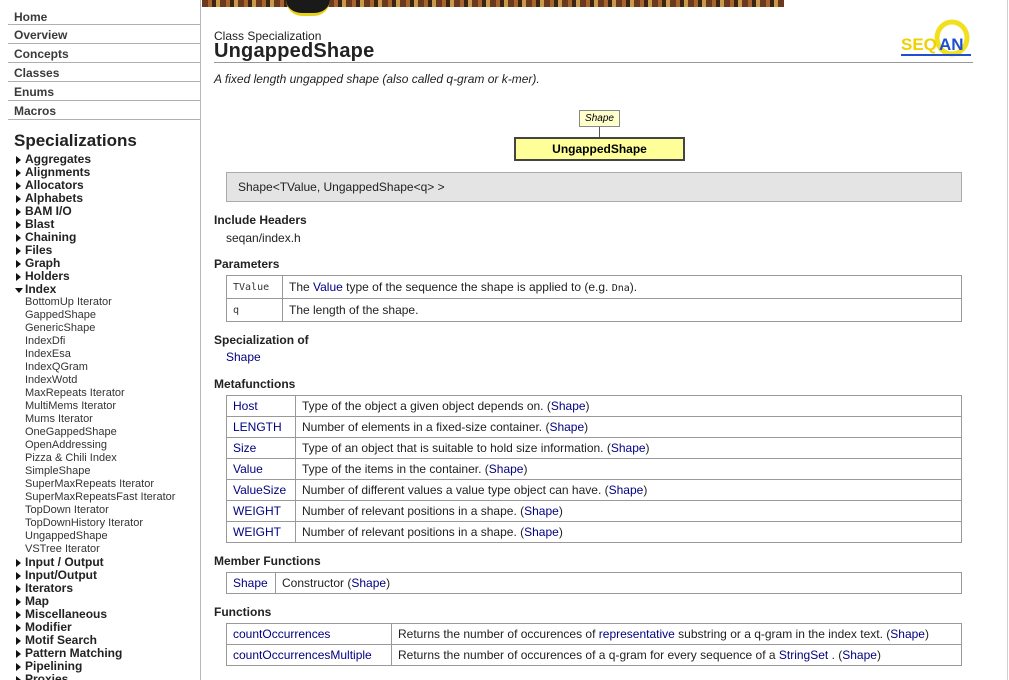 This screenshot has width=1009, height=680. I want to click on inline-ref-link: representative, so click(637, 634).